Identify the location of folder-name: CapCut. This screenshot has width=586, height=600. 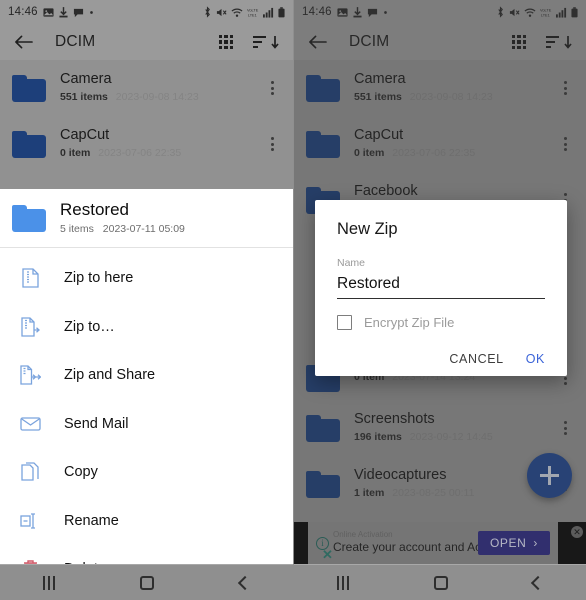
(85, 135).